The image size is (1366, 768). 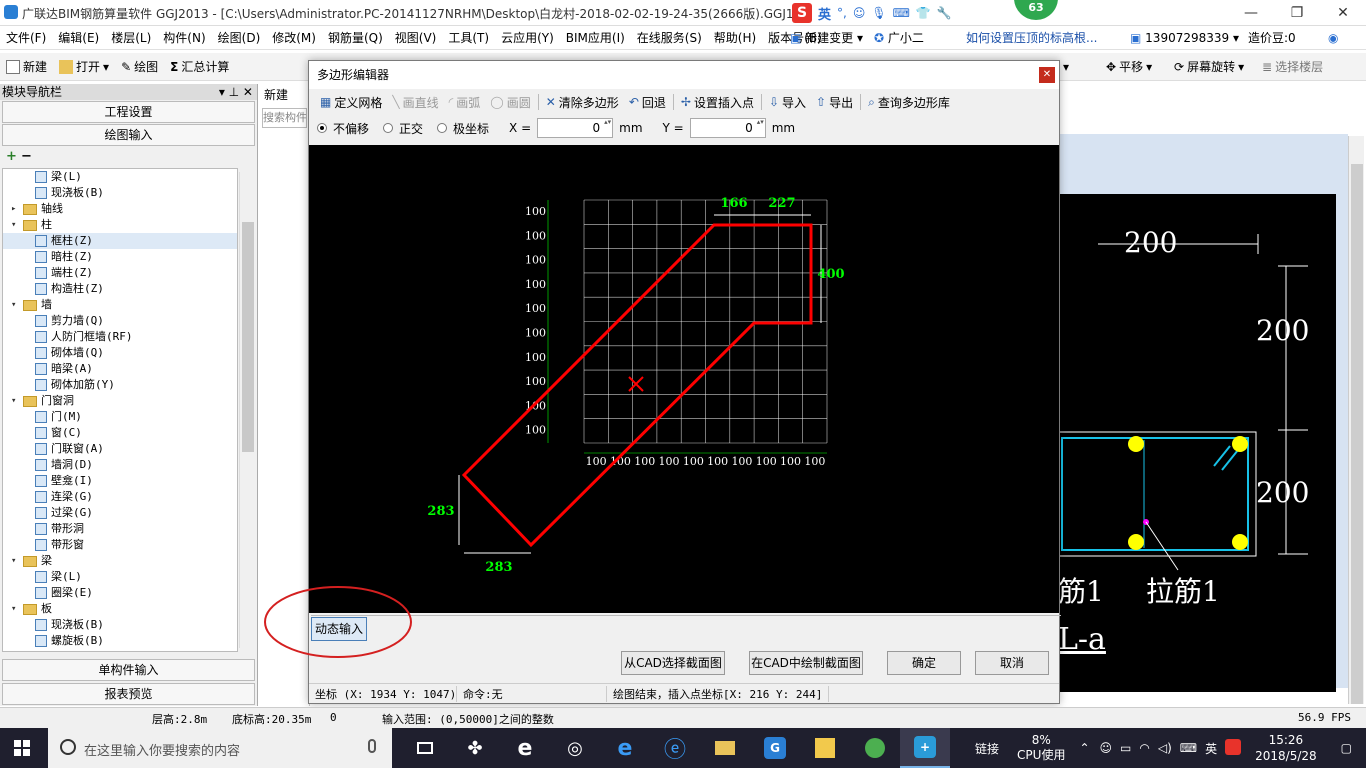 I want to click on x-input: 0, so click(x=575, y=128).